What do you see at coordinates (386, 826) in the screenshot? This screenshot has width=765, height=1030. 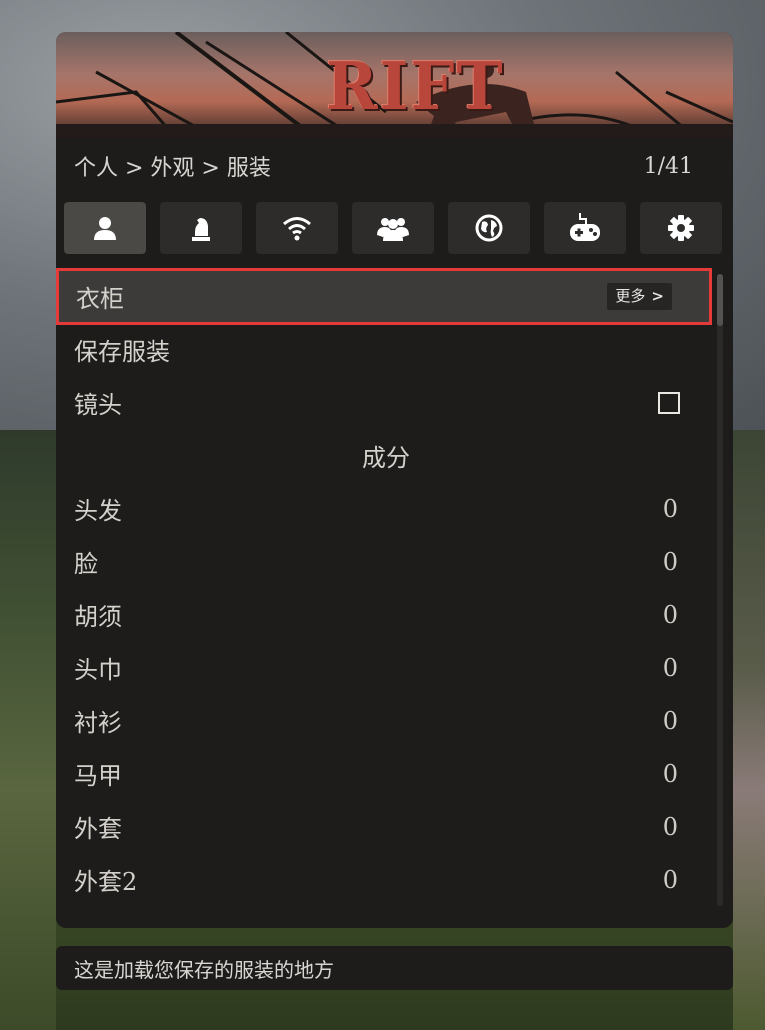 I see `component-row: 外套 0` at bounding box center [386, 826].